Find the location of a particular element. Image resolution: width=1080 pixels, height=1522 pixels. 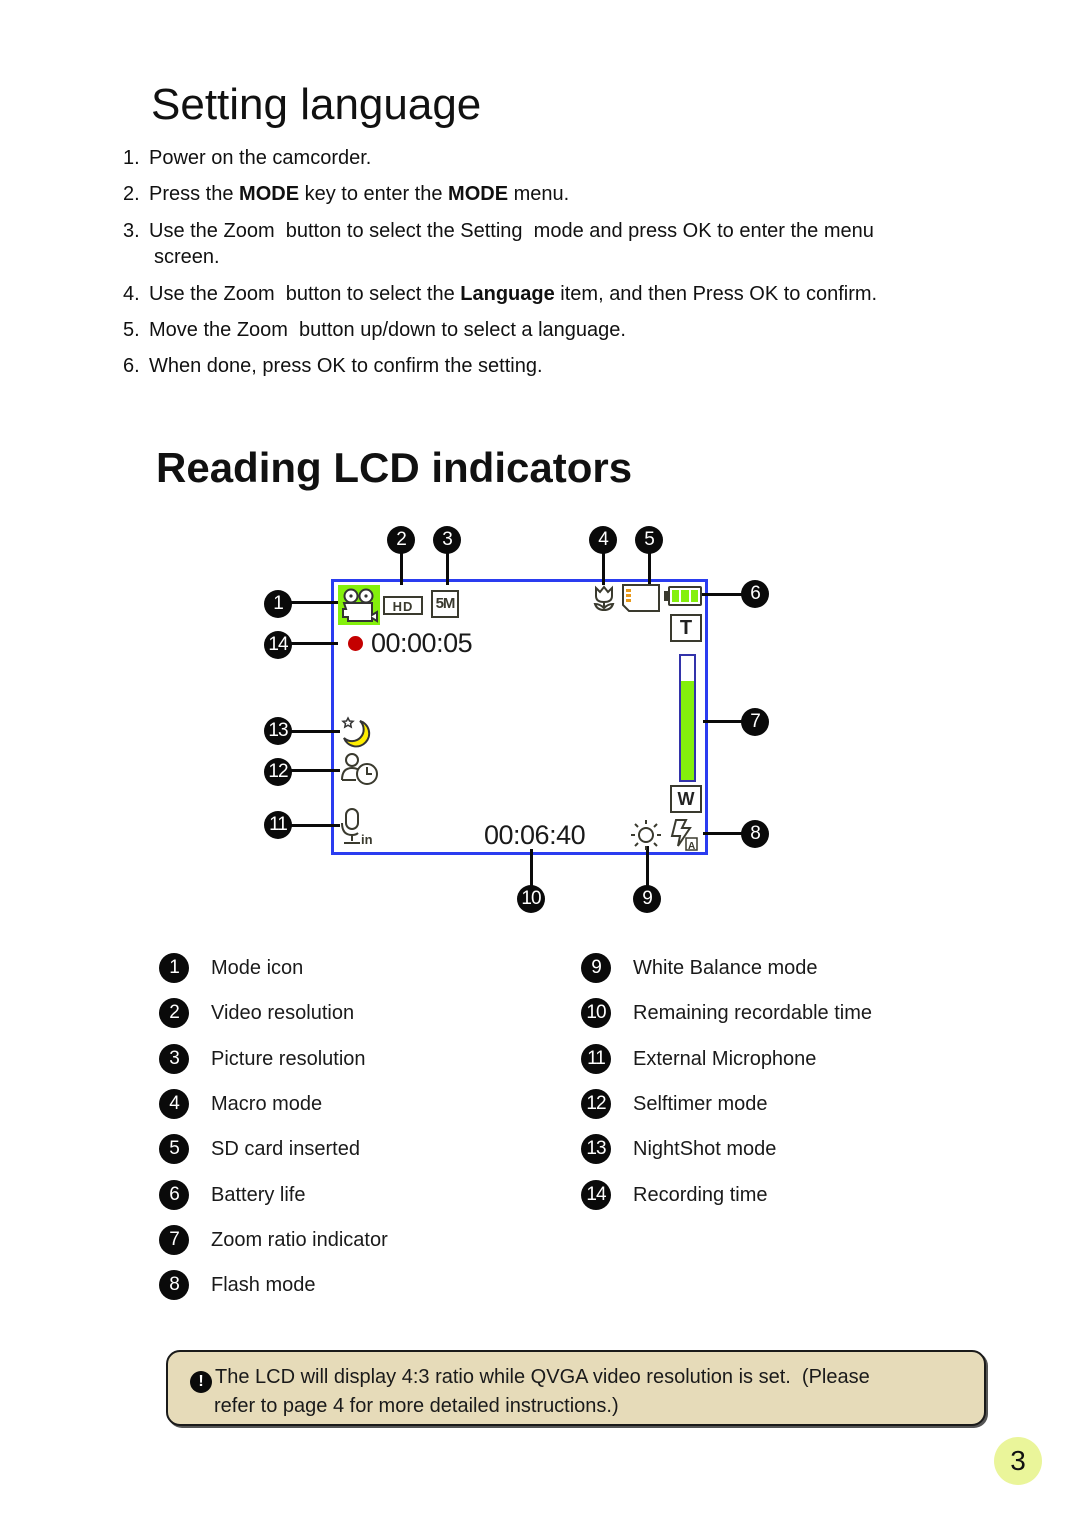

zoom-ratio-bar is located at coordinates (687, 718).